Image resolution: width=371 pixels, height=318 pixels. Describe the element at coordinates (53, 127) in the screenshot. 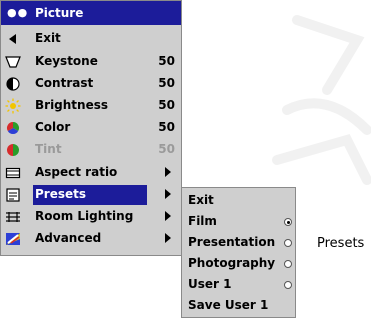

I see `menu-item-label: Color` at that location.